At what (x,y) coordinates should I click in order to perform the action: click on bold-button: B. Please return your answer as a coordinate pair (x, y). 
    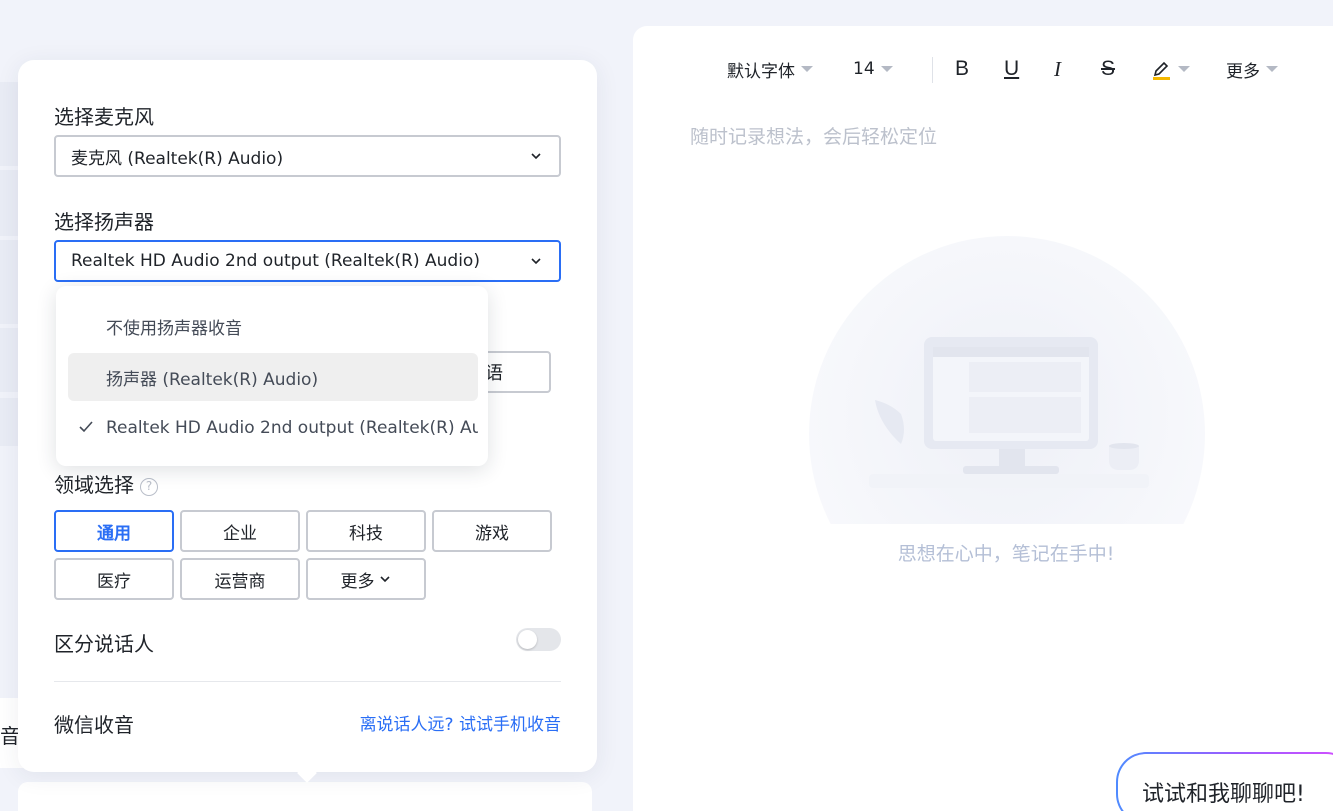
    Looking at the image, I should click on (962, 69).